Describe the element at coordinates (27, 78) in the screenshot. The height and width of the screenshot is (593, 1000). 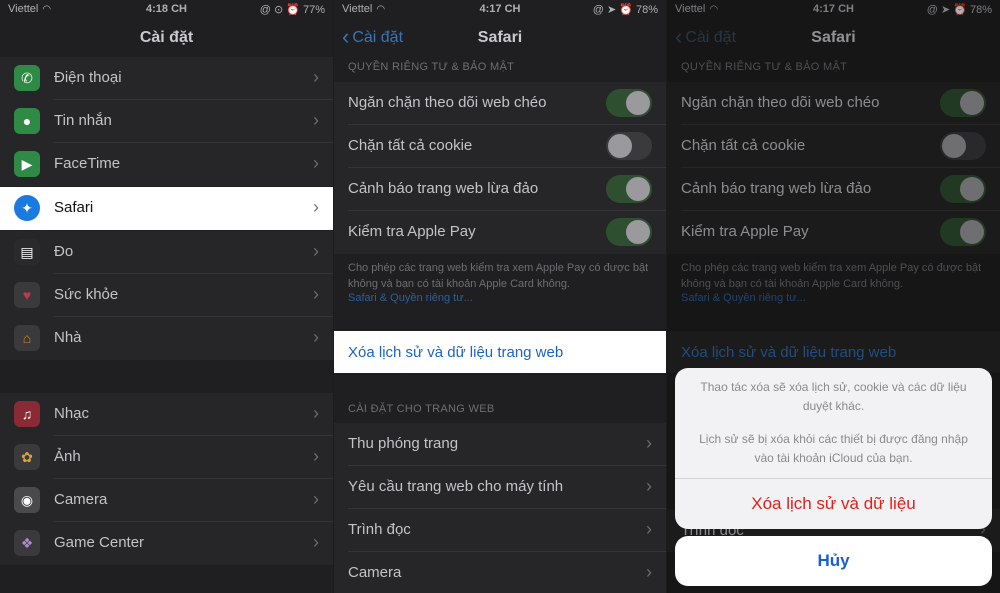
I see `phone-icon: ✆` at that location.